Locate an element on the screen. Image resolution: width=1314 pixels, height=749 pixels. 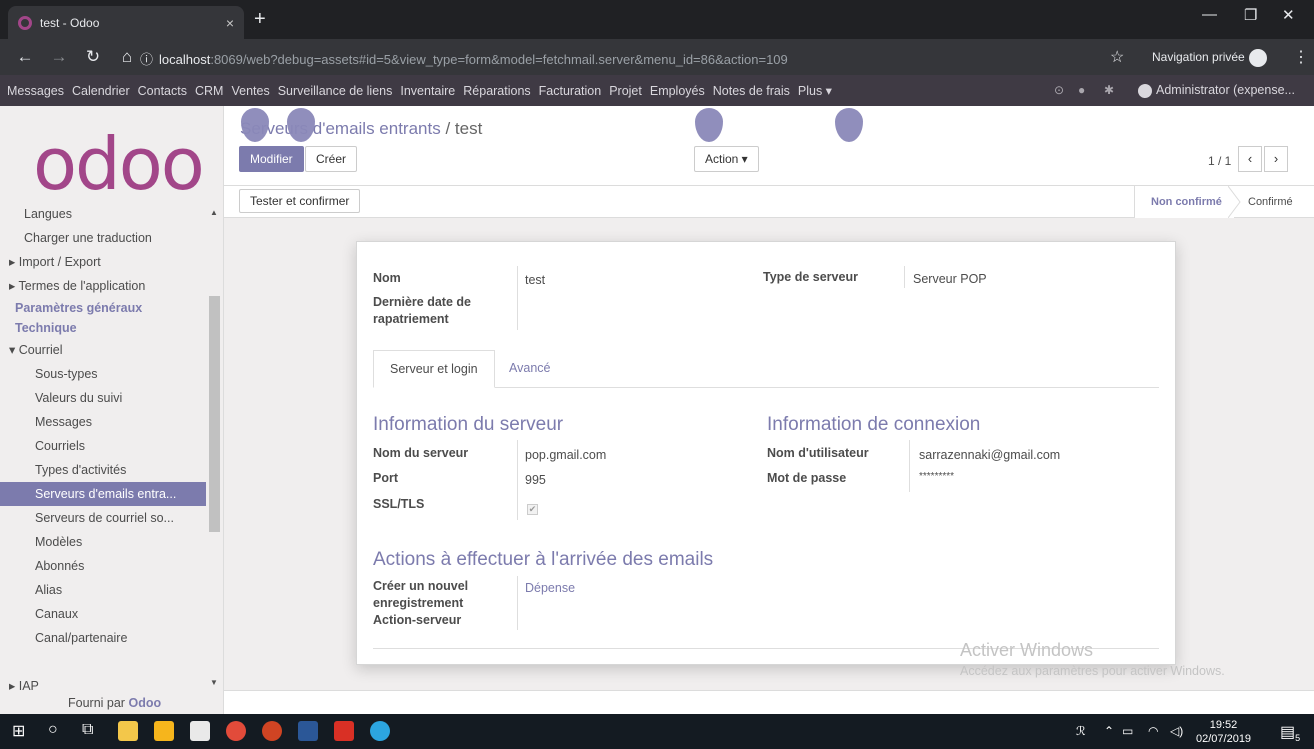
sidebar-item: Alias is located at coordinates (103, 590).